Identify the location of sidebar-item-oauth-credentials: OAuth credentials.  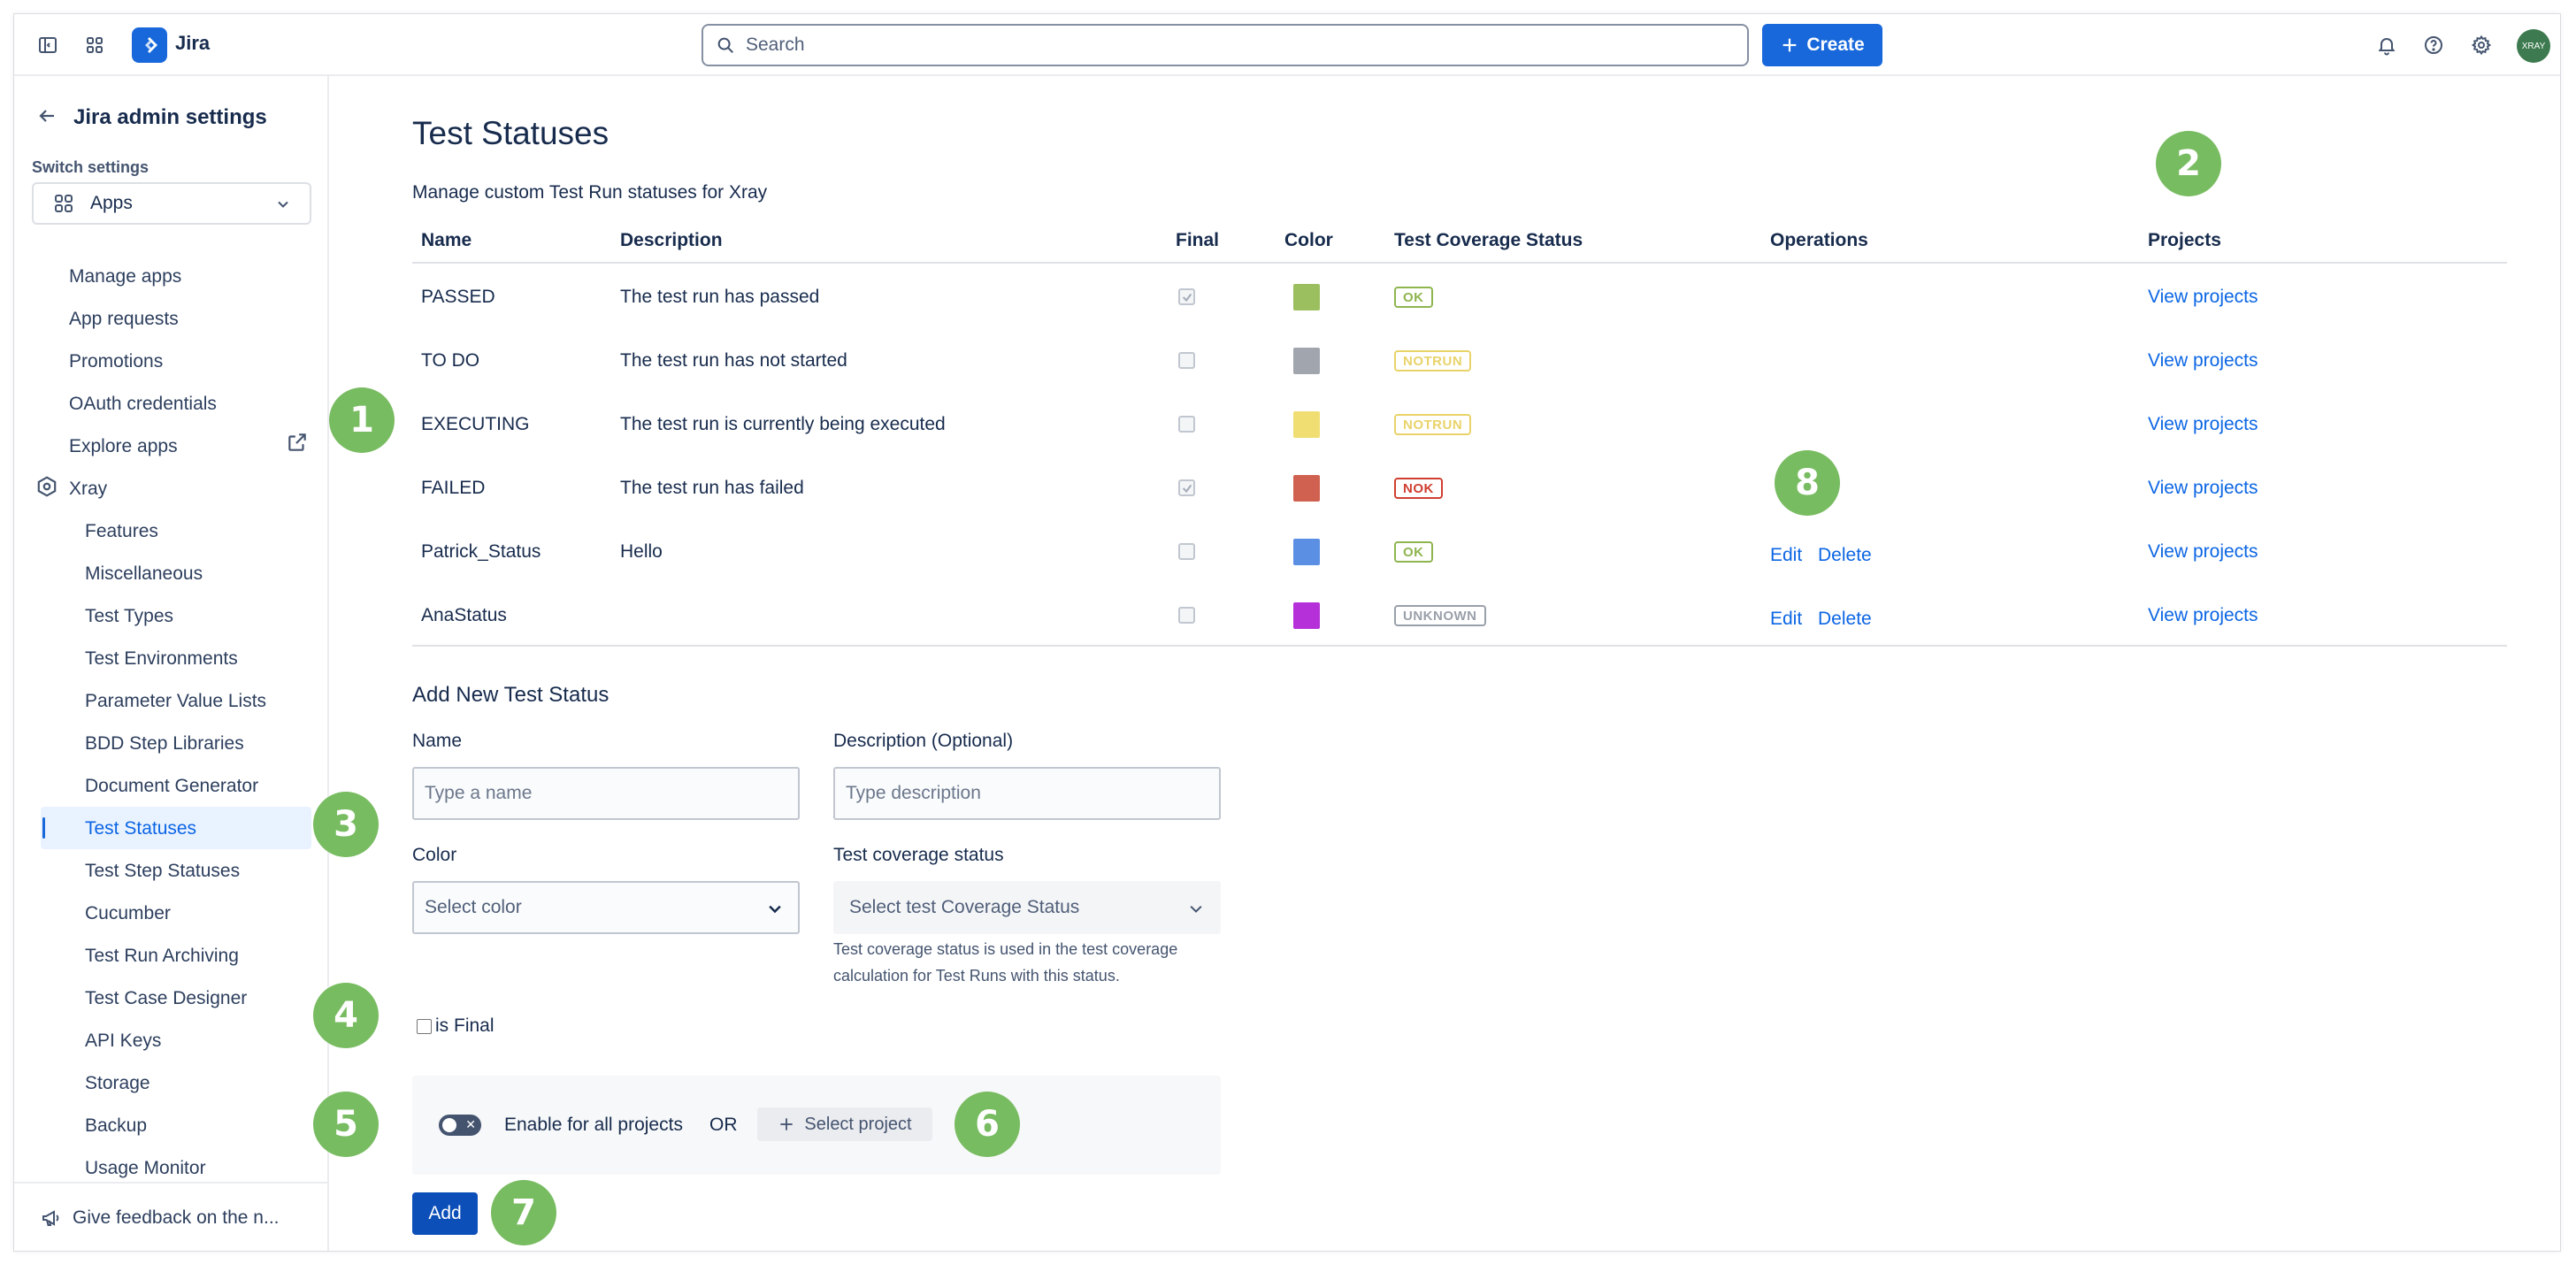
(143, 404).